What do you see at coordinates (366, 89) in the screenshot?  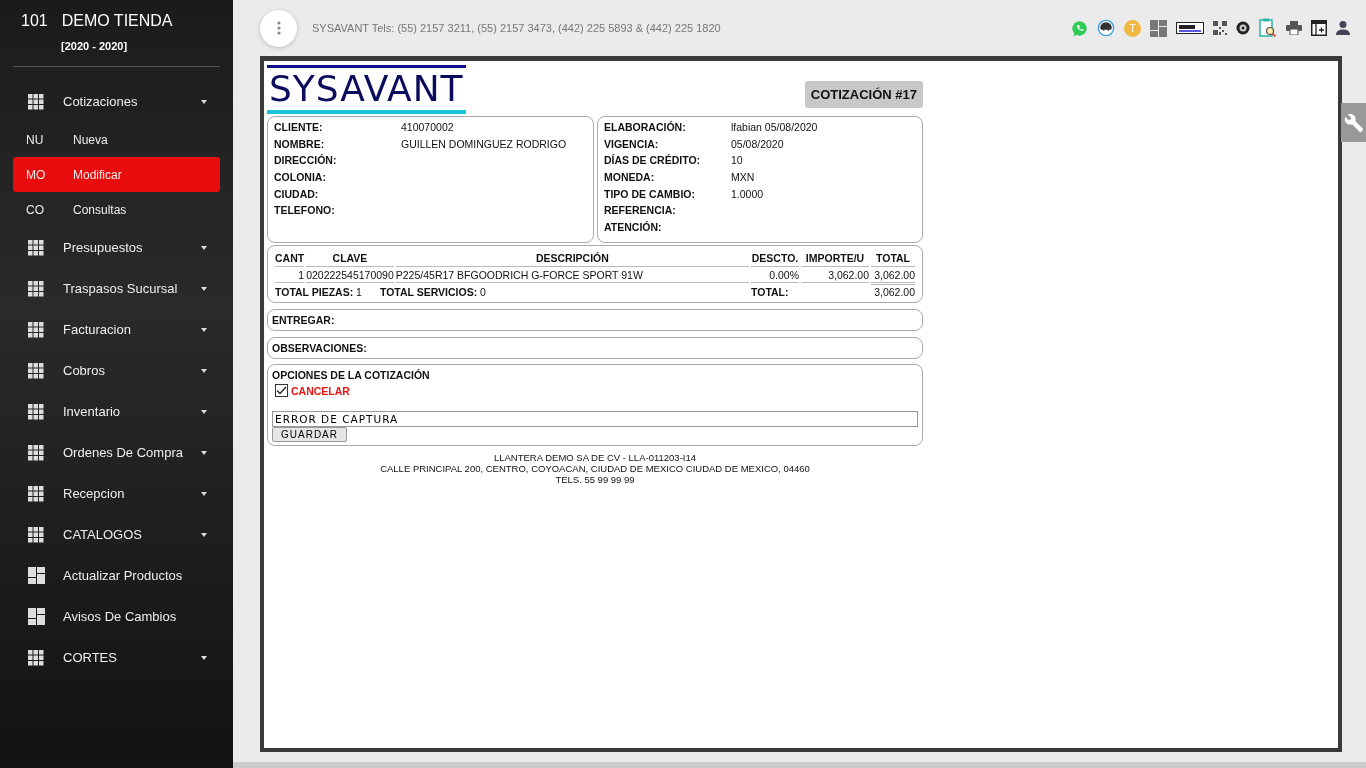 I see `company-logo: SYSAVANT` at bounding box center [366, 89].